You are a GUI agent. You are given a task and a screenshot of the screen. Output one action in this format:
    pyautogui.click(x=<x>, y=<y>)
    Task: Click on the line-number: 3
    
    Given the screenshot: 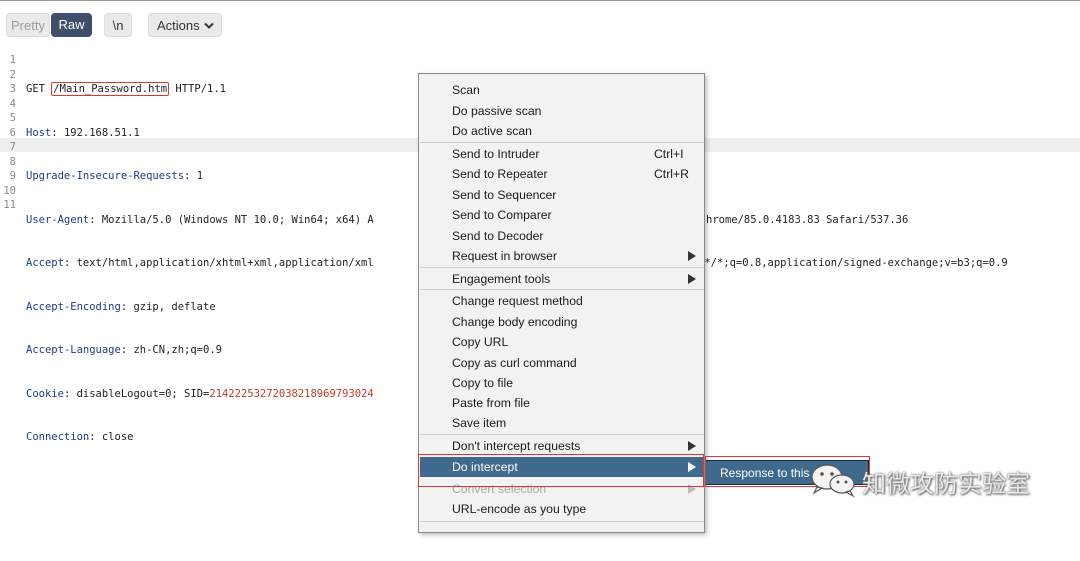 What is the action you would take?
    pyautogui.click(x=12, y=89)
    